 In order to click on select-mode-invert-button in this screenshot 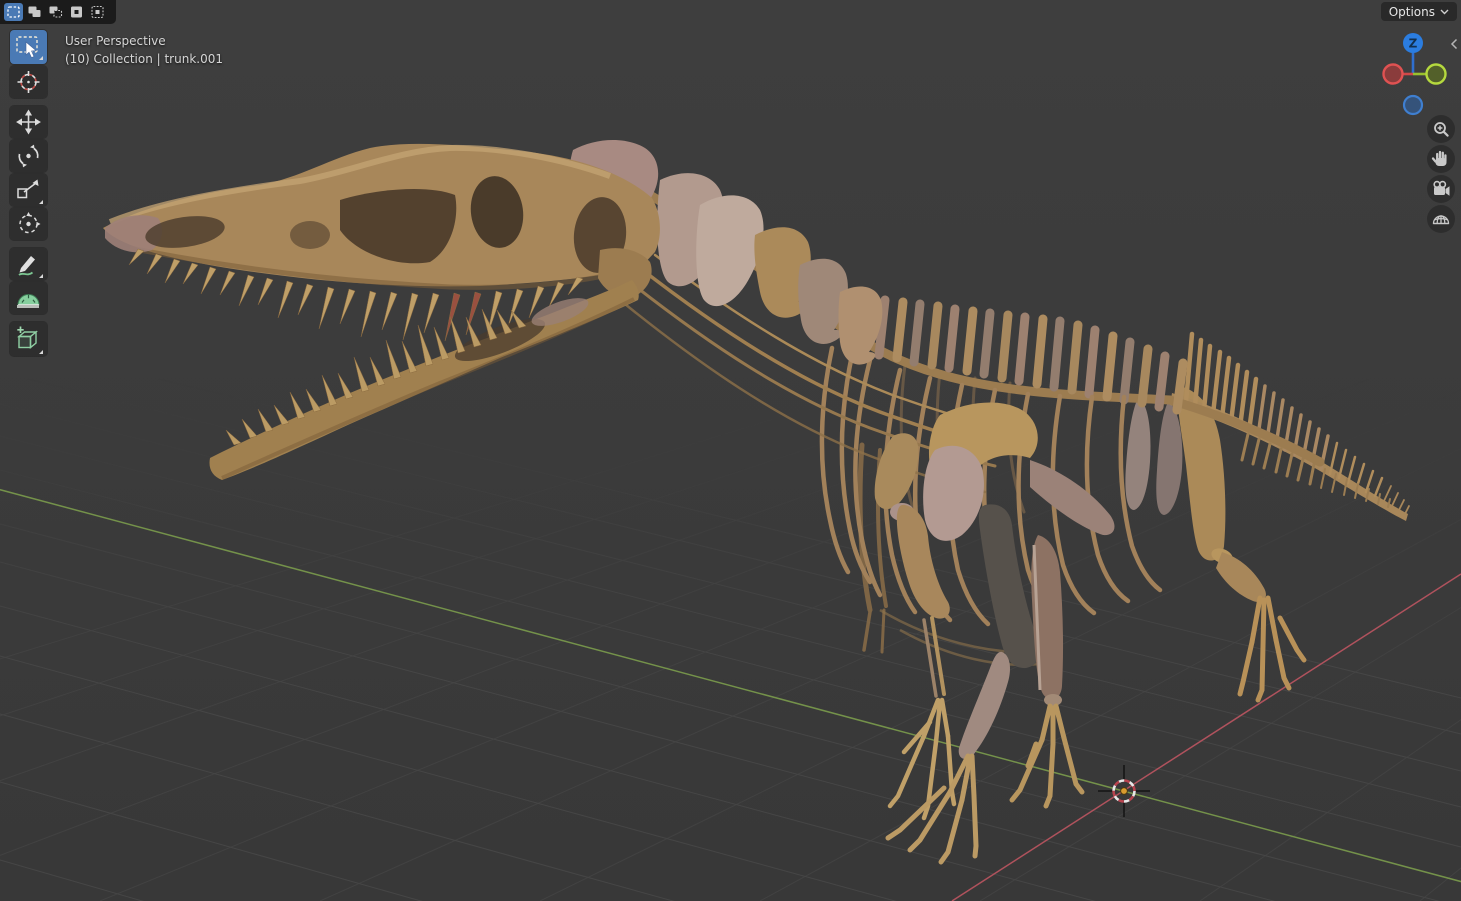, I will do `click(76, 12)`.